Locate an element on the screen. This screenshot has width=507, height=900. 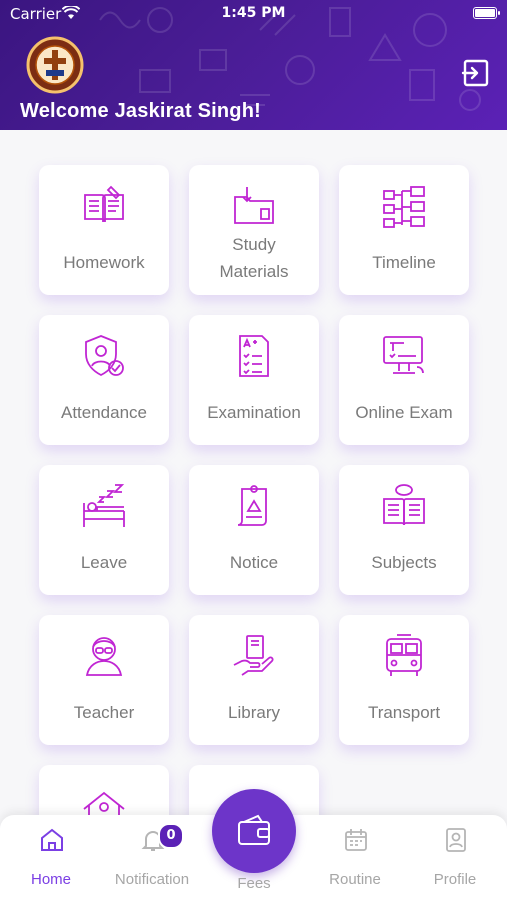
welcome-message: Welcome Jaskirat Singh! is located at coordinates (140, 111).